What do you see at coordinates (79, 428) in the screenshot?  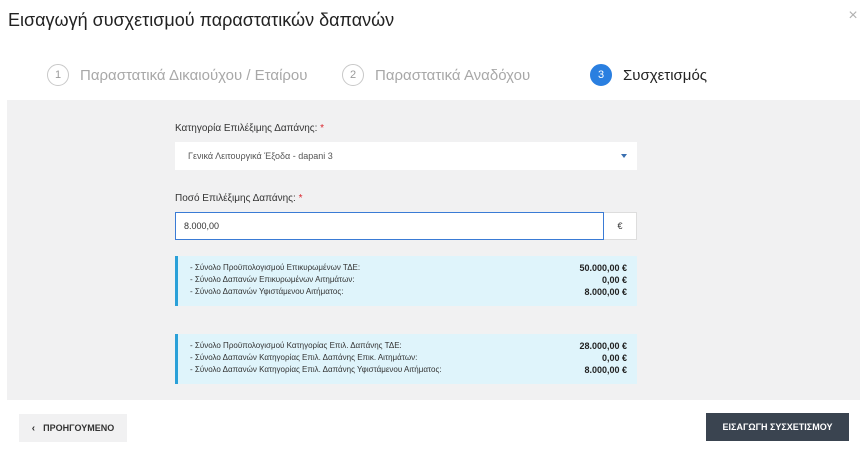 I see `previous-button-label: ΠΡΟΗΓΟΥΜΕΝΟ` at bounding box center [79, 428].